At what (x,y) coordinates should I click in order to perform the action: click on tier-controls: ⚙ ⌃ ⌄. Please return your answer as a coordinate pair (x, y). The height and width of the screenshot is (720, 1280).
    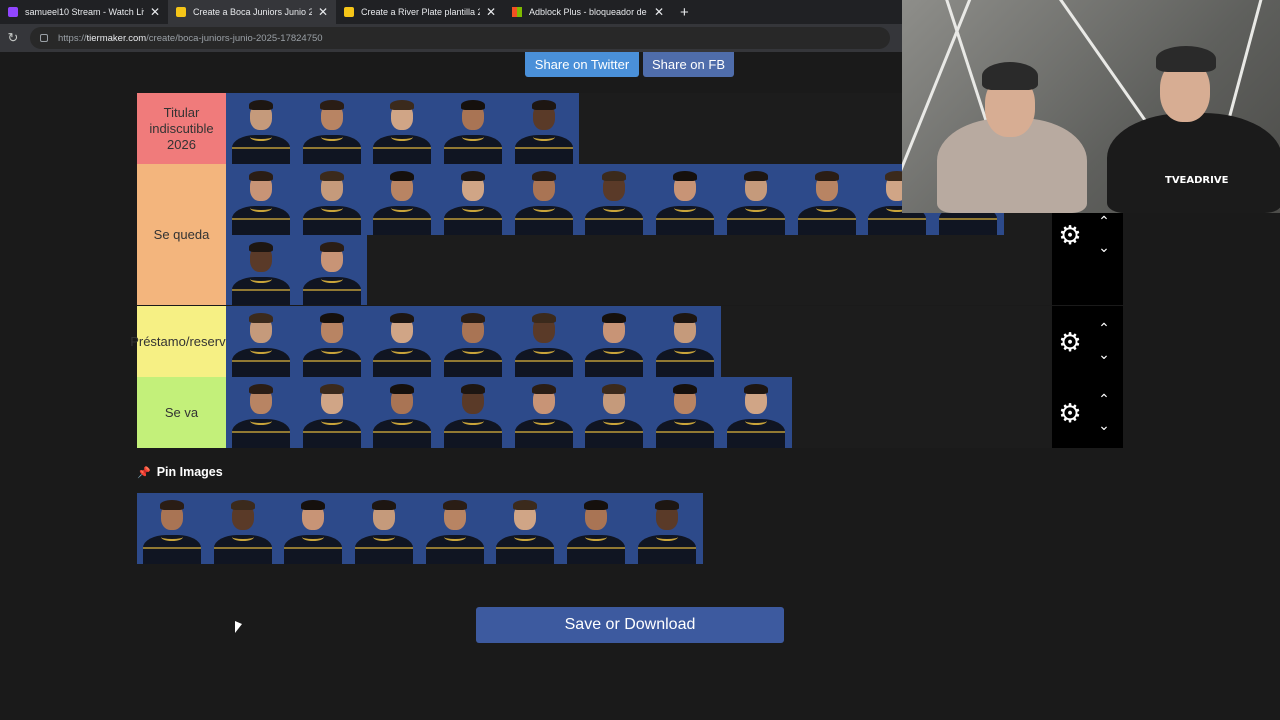
    Looking at the image, I should click on (1087, 412).